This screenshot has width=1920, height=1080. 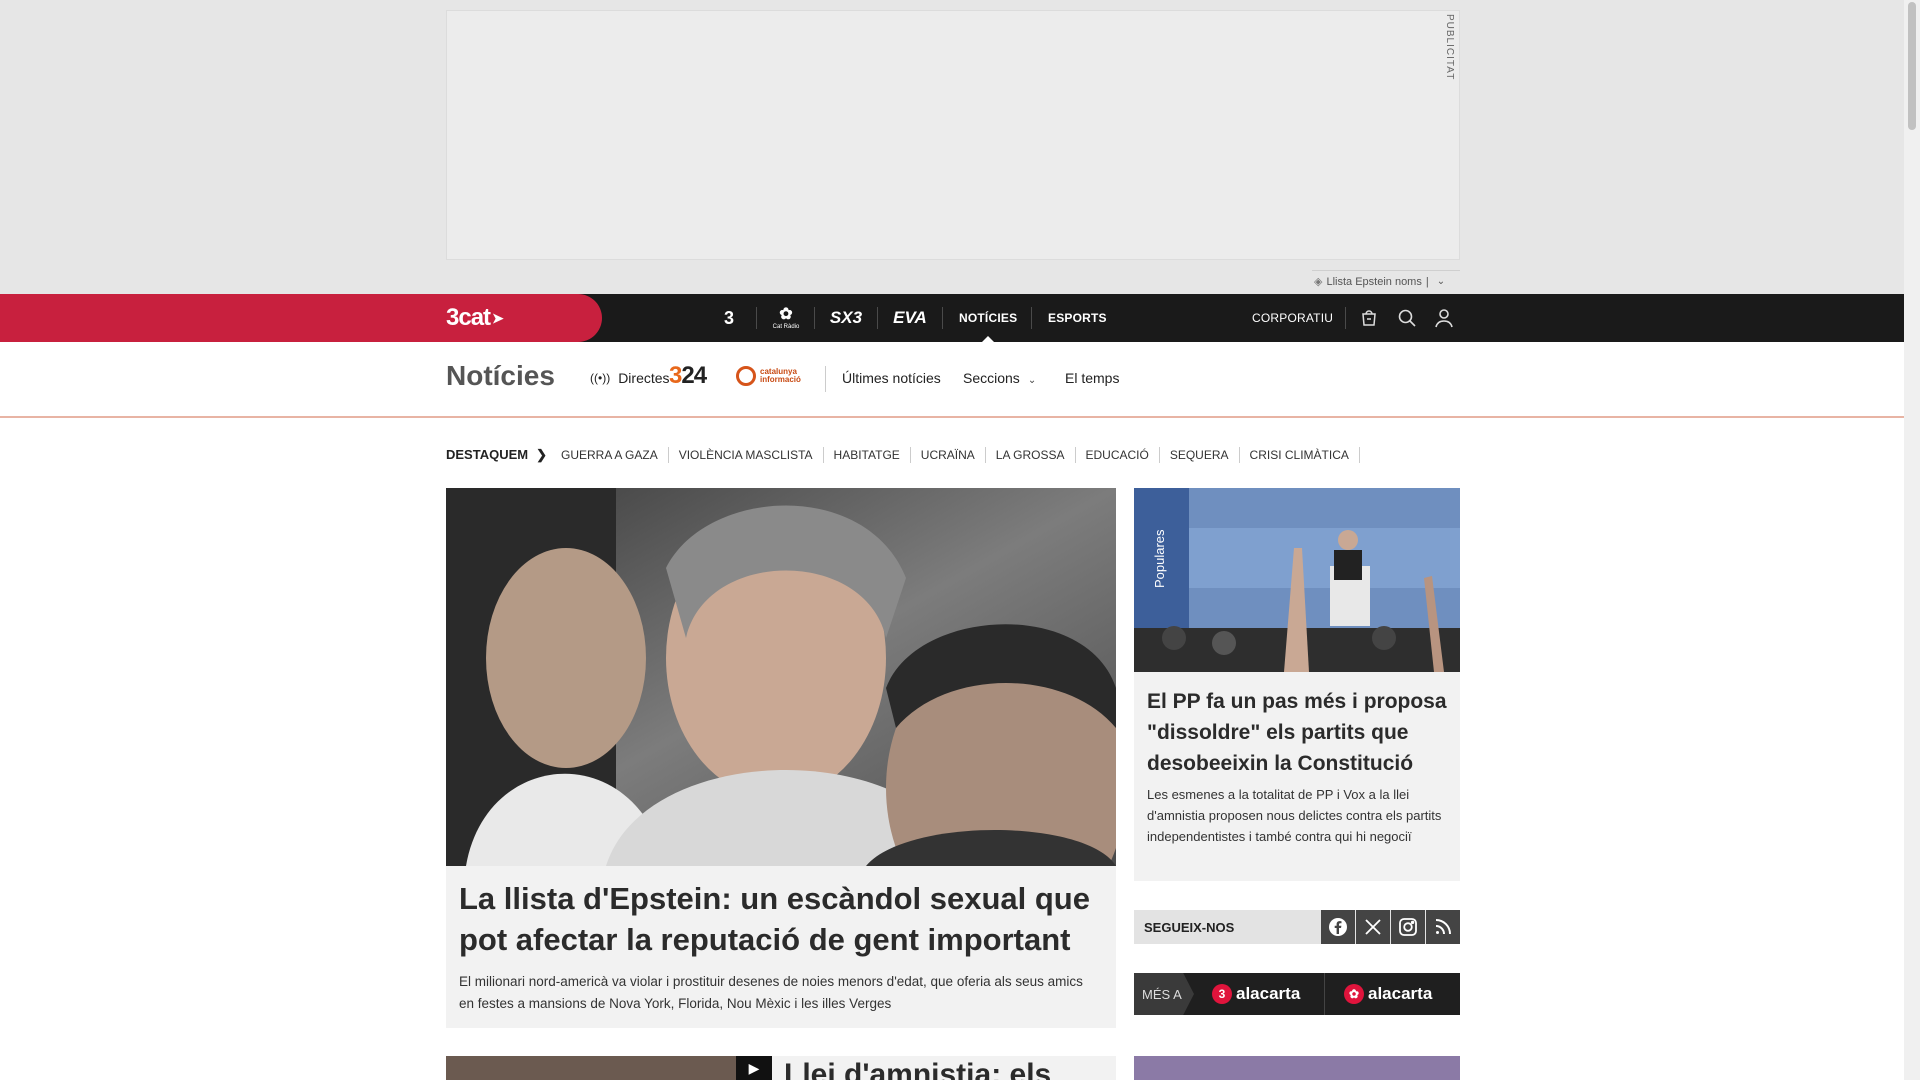 What do you see at coordinates (496, 455) in the screenshot?
I see `destaquem-label: DESTAQUEM ❯` at bounding box center [496, 455].